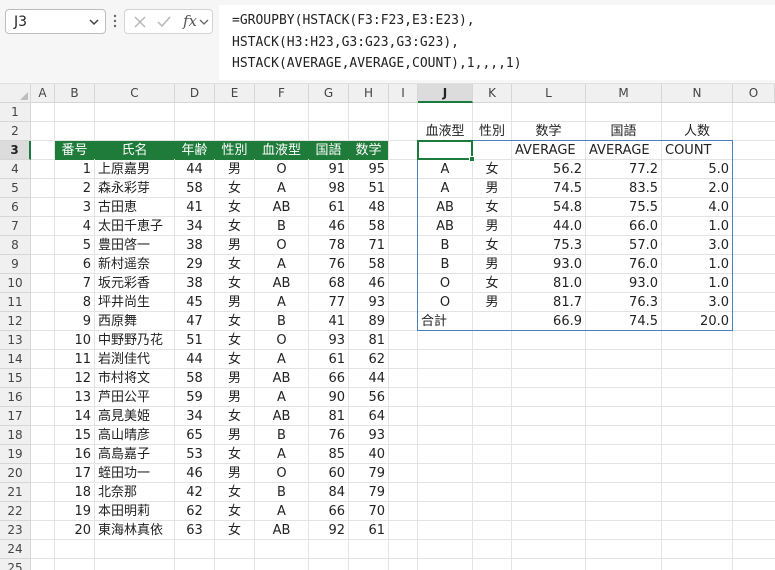 Image resolution: width=775 pixels, height=570 pixels. I want to click on table-cell: 90, so click(328, 397).